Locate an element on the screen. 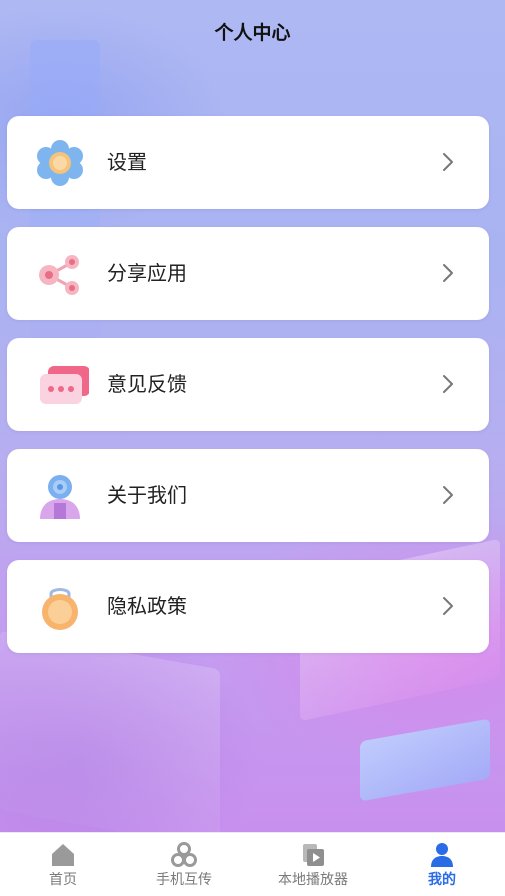 The image size is (505, 896). menu-item-about-us: 关于我们 is located at coordinates (248, 495).